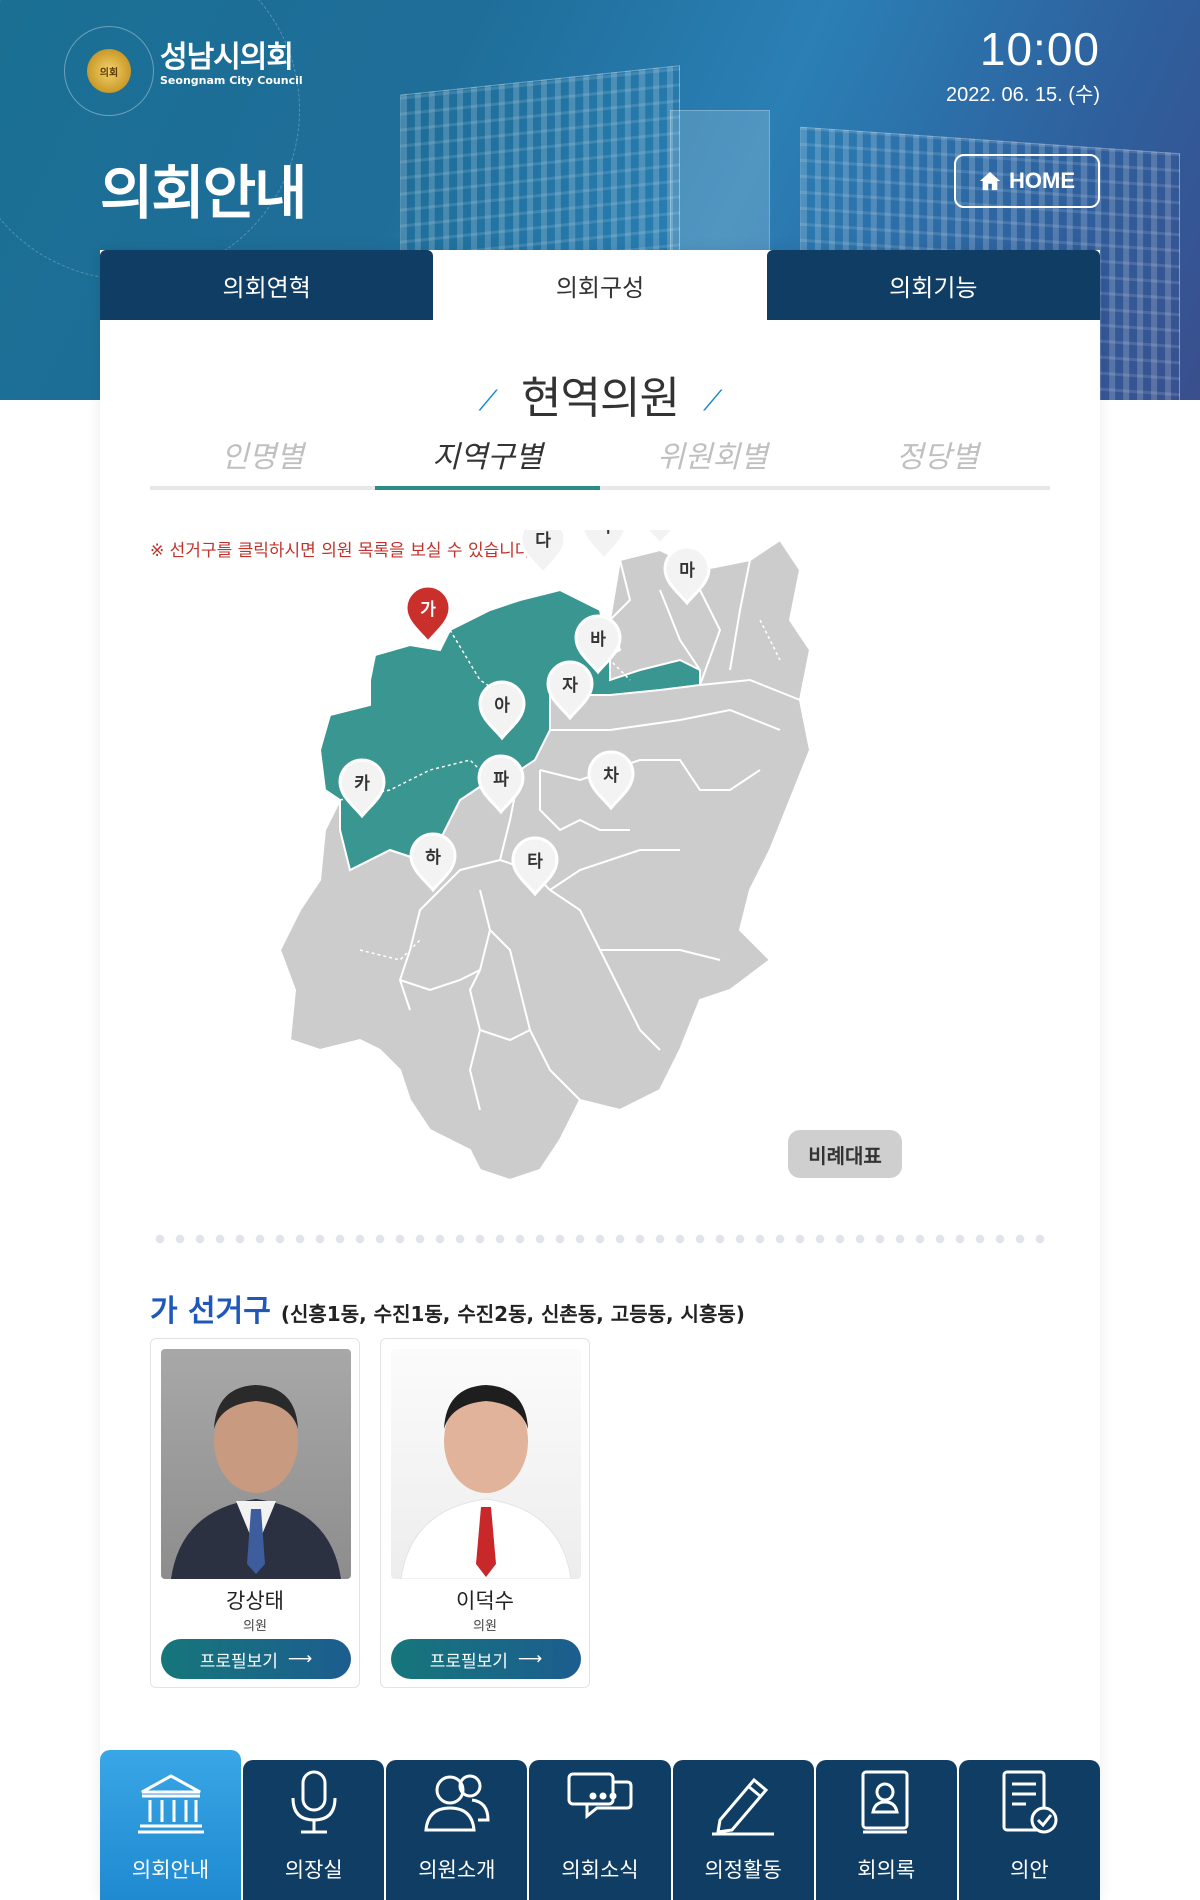 The height and width of the screenshot is (1900, 1200). I want to click on marker-label: 바, so click(598, 640).